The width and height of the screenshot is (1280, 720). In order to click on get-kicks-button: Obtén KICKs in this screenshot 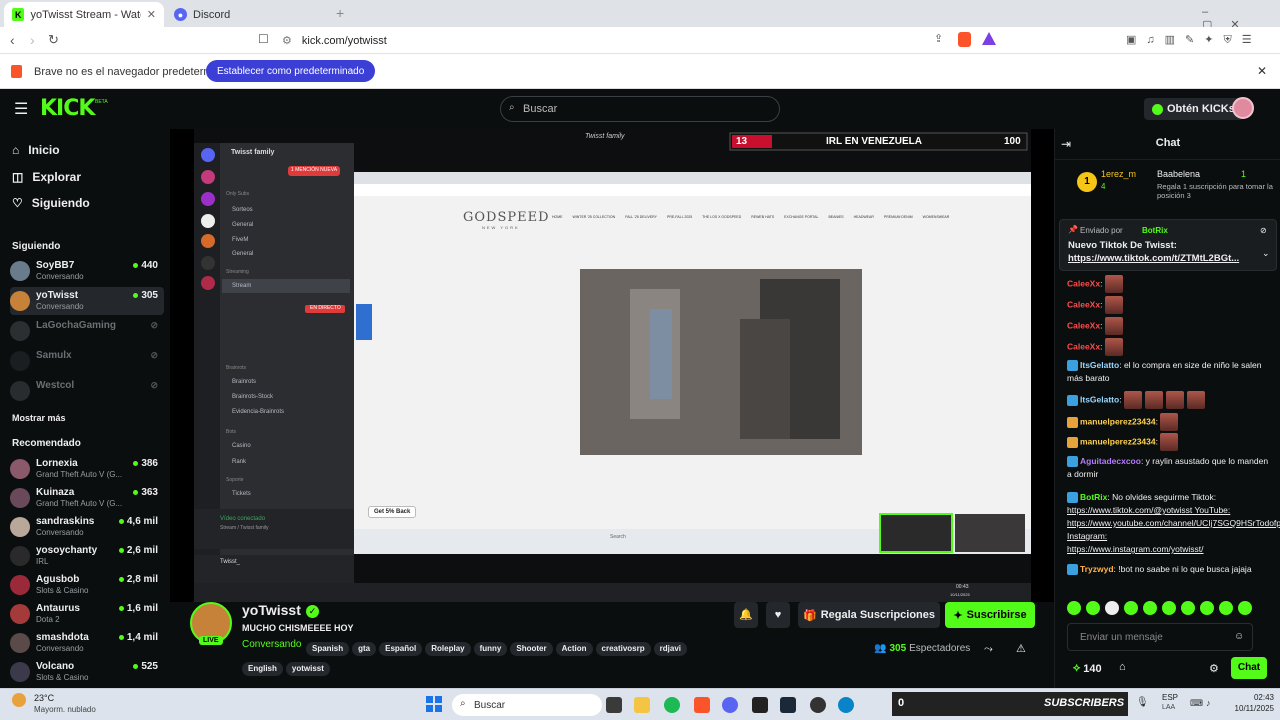, I will do `click(1193, 109)`.